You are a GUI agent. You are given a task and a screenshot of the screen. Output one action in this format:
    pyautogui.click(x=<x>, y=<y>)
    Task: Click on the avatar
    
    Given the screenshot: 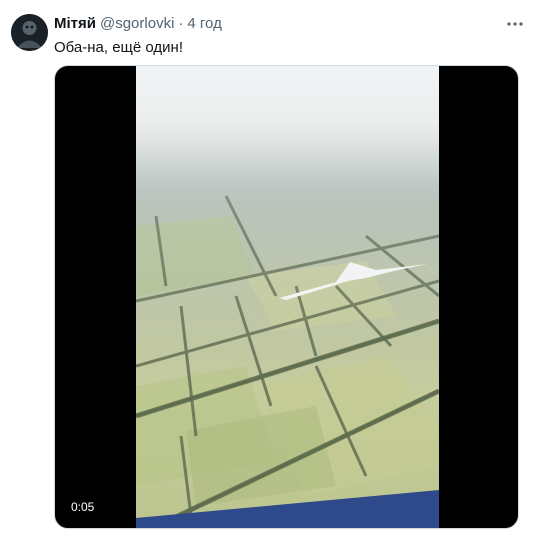 What is the action you would take?
    pyautogui.click(x=29, y=32)
    